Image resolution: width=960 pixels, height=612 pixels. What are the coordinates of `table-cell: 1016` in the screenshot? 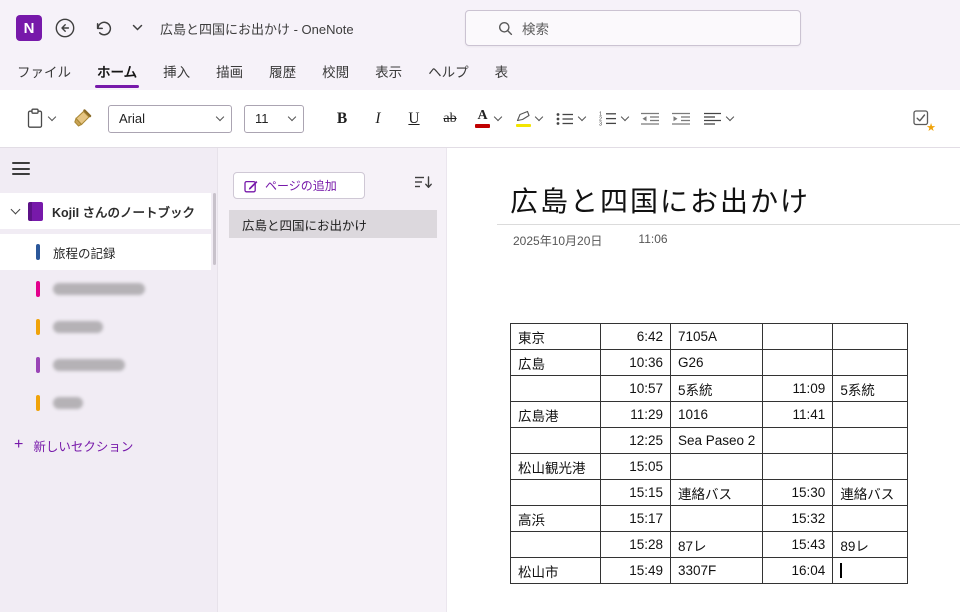 It's located at (716, 414).